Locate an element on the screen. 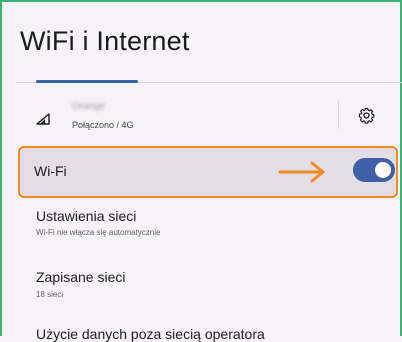  non-carrier-data-usage-title: Użycie danych poza siecią operatora is located at coordinates (150, 334).